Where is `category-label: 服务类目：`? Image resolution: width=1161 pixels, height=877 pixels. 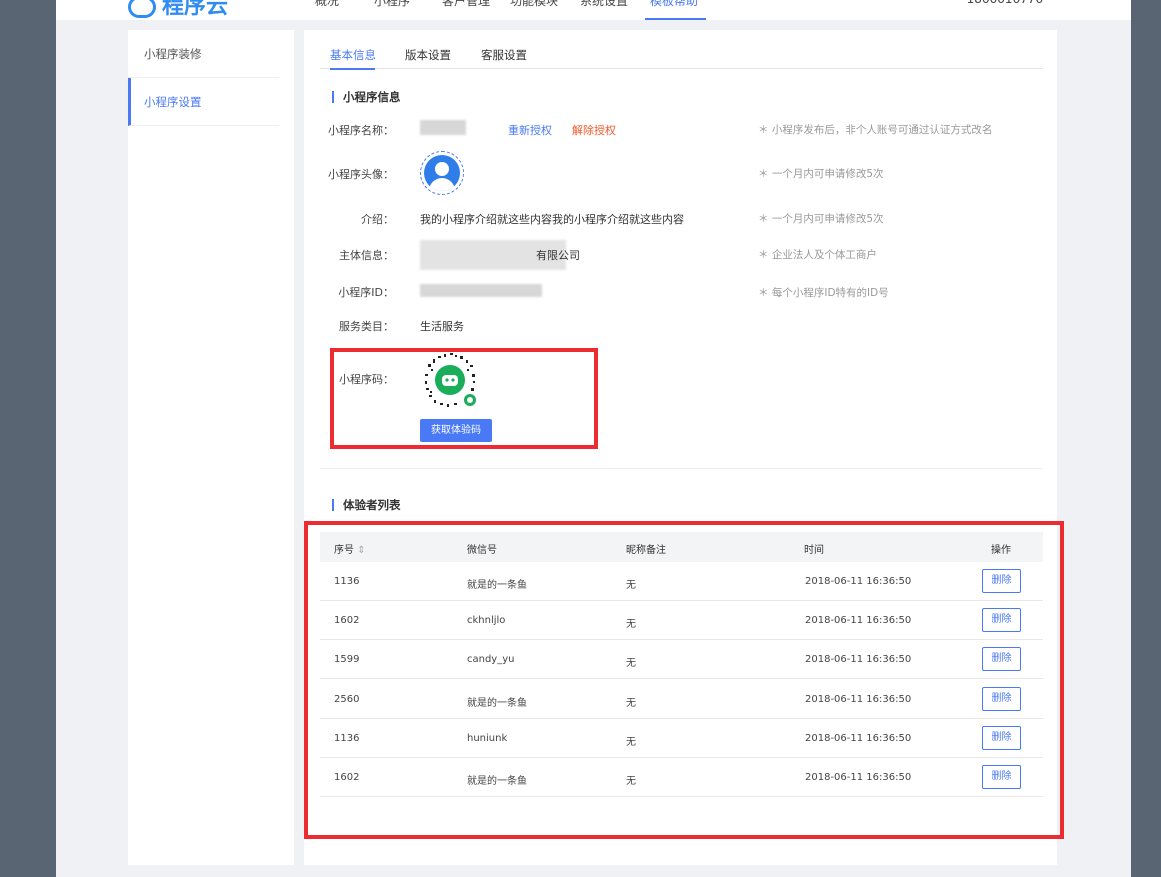
category-label: 服务类目： is located at coordinates (366, 326).